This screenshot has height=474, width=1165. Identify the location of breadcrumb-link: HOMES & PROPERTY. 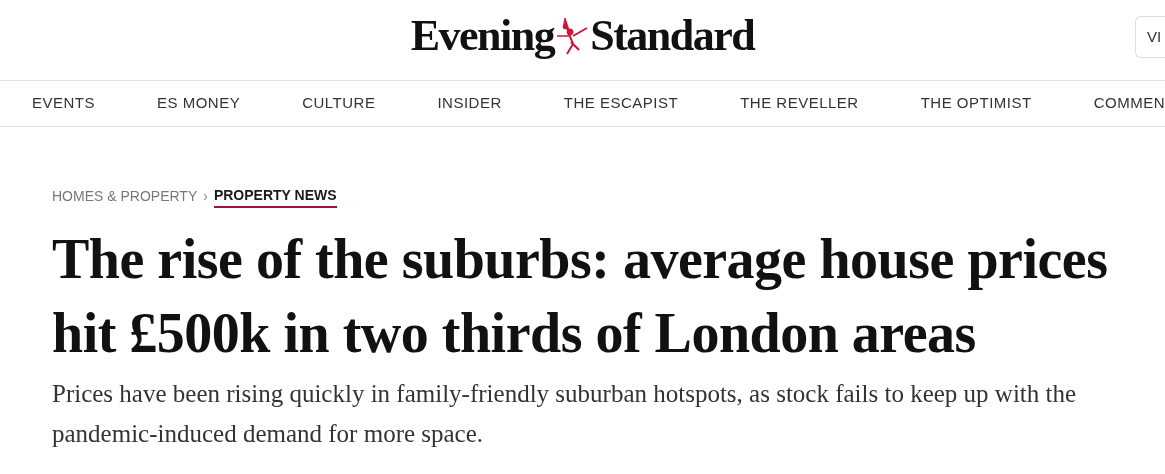
(125, 196).